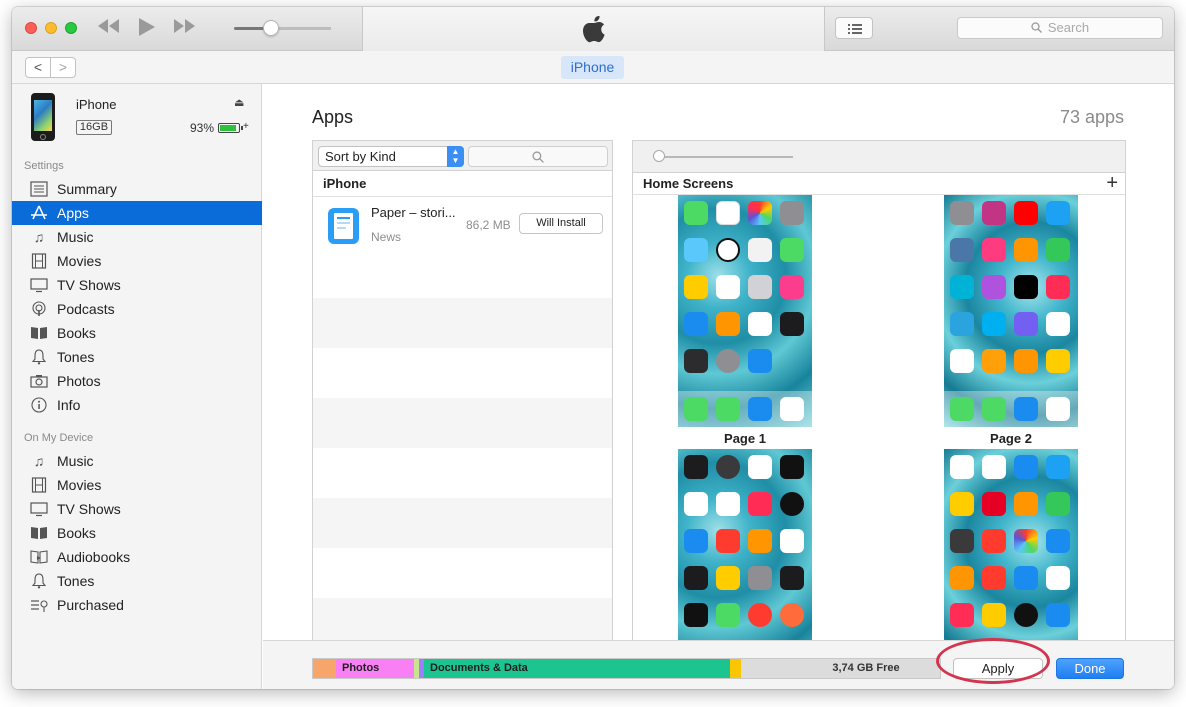  What do you see at coordinates (1058, 361) in the screenshot?
I see `sketch-app-icon` at bounding box center [1058, 361].